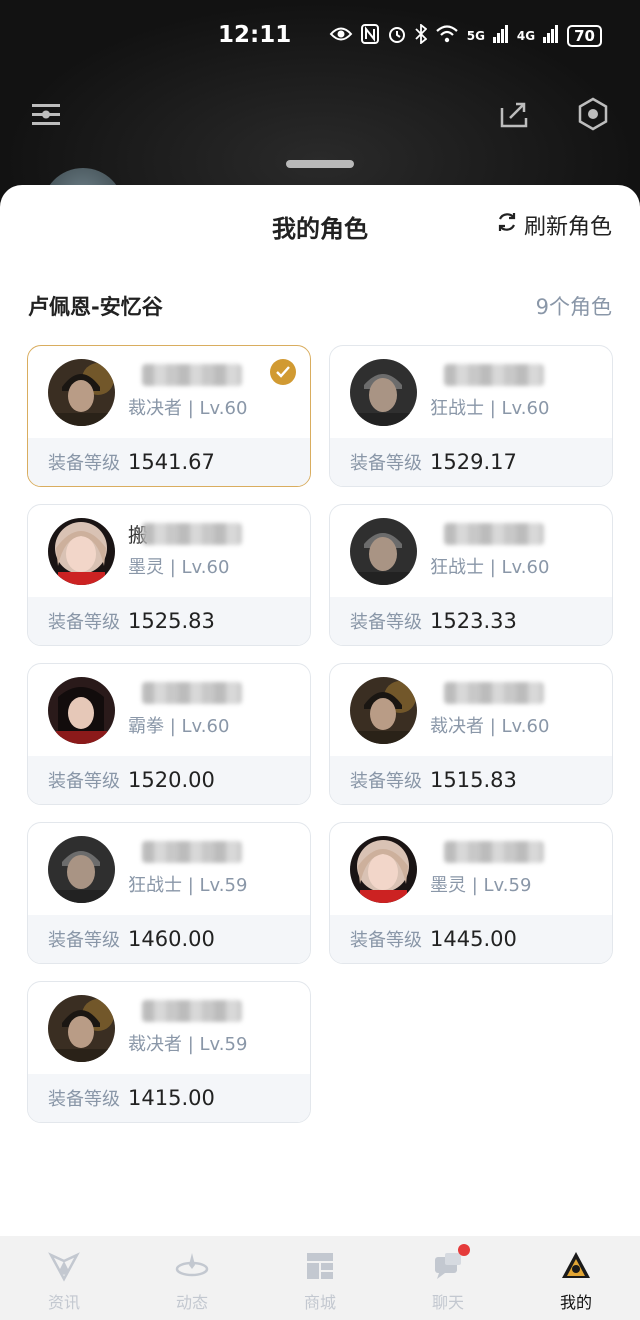  Describe the element at coordinates (319, 1302) in the screenshot. I see `tab-label: 商城` at that location.